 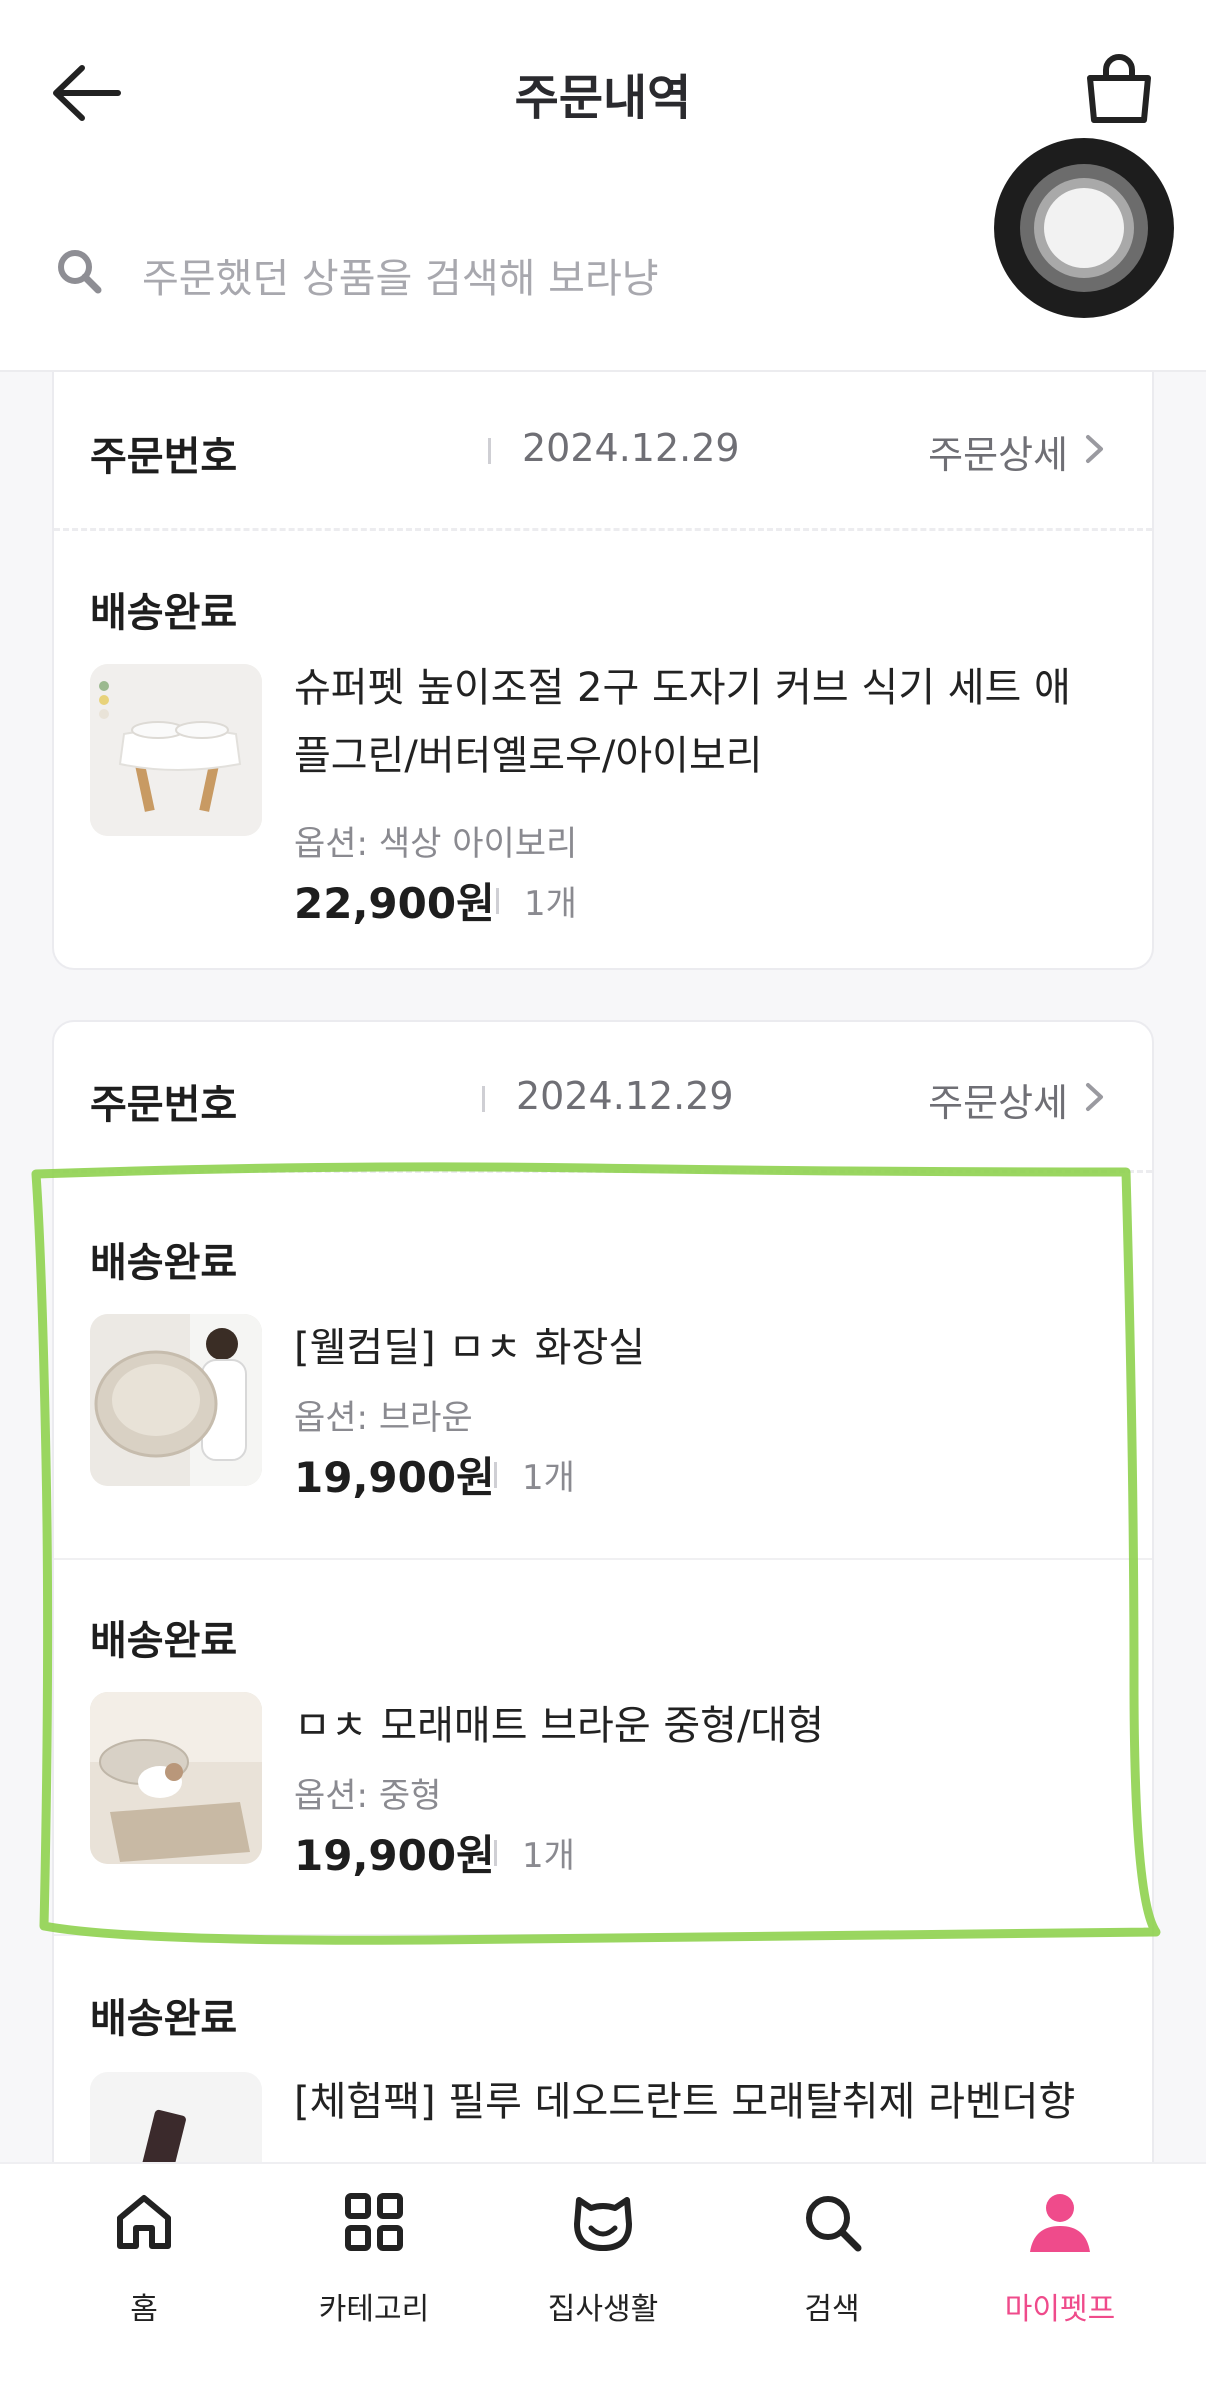 I want to click on page-title: 주문내역, so click(x=603, y=98).